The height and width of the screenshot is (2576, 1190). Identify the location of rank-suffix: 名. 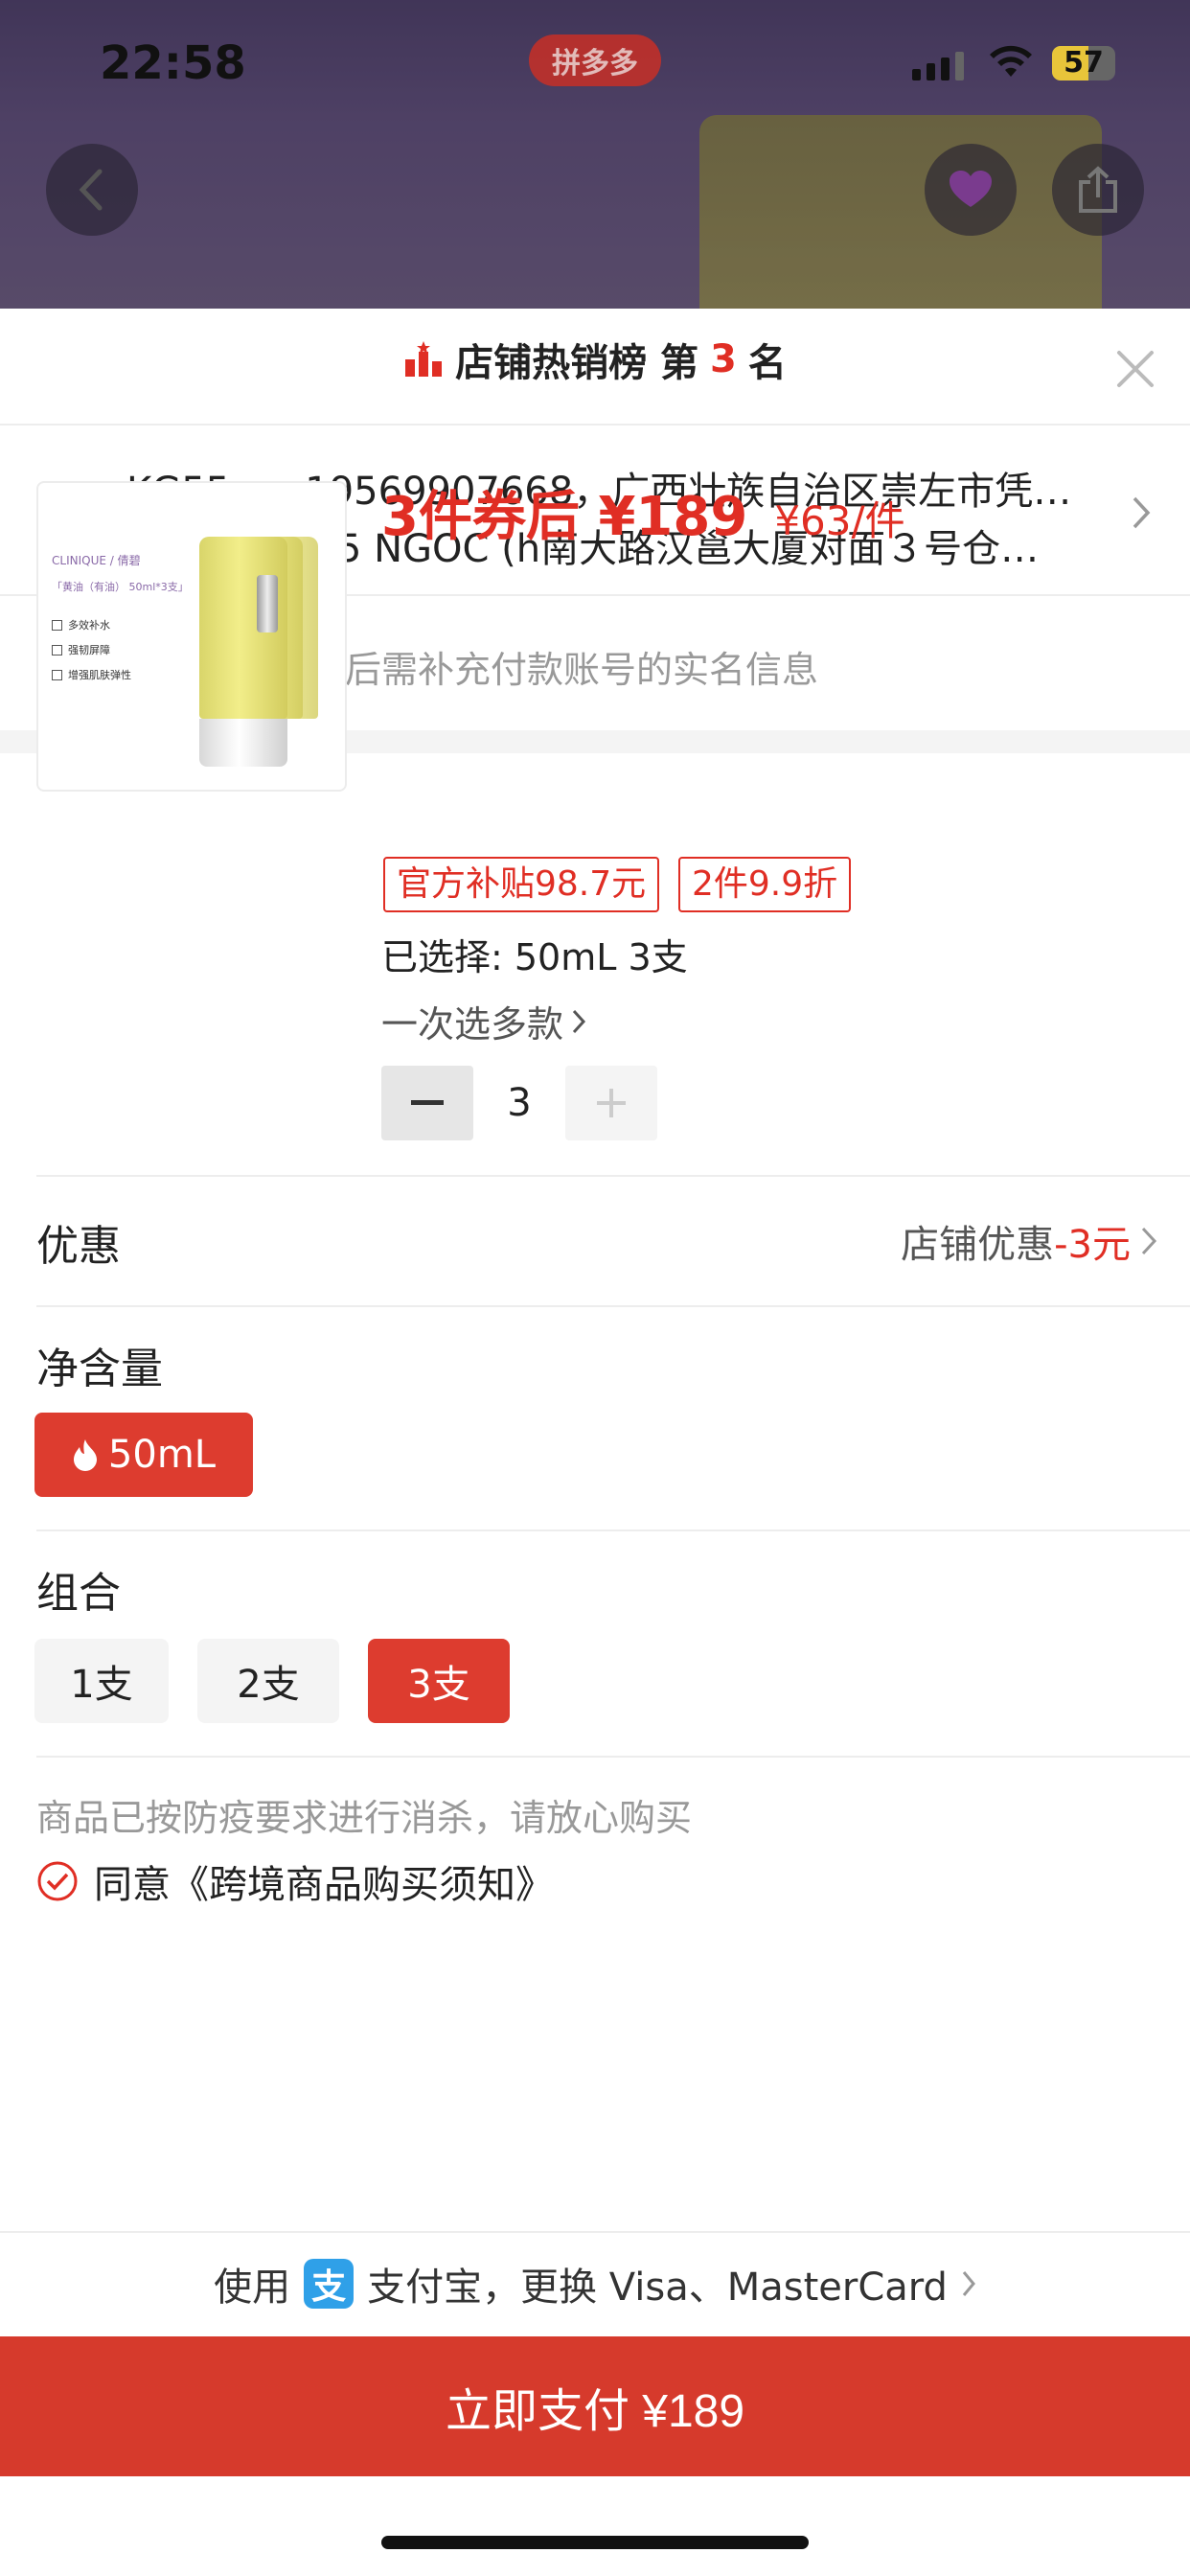
(767, 363).